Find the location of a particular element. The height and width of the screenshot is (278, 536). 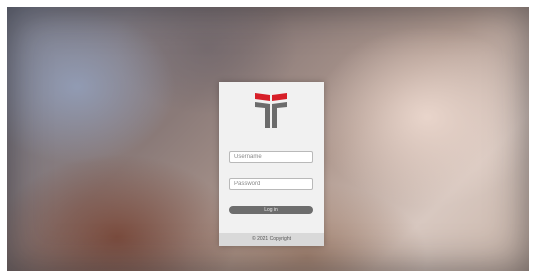

username-input is located at coordinates (271, 157).